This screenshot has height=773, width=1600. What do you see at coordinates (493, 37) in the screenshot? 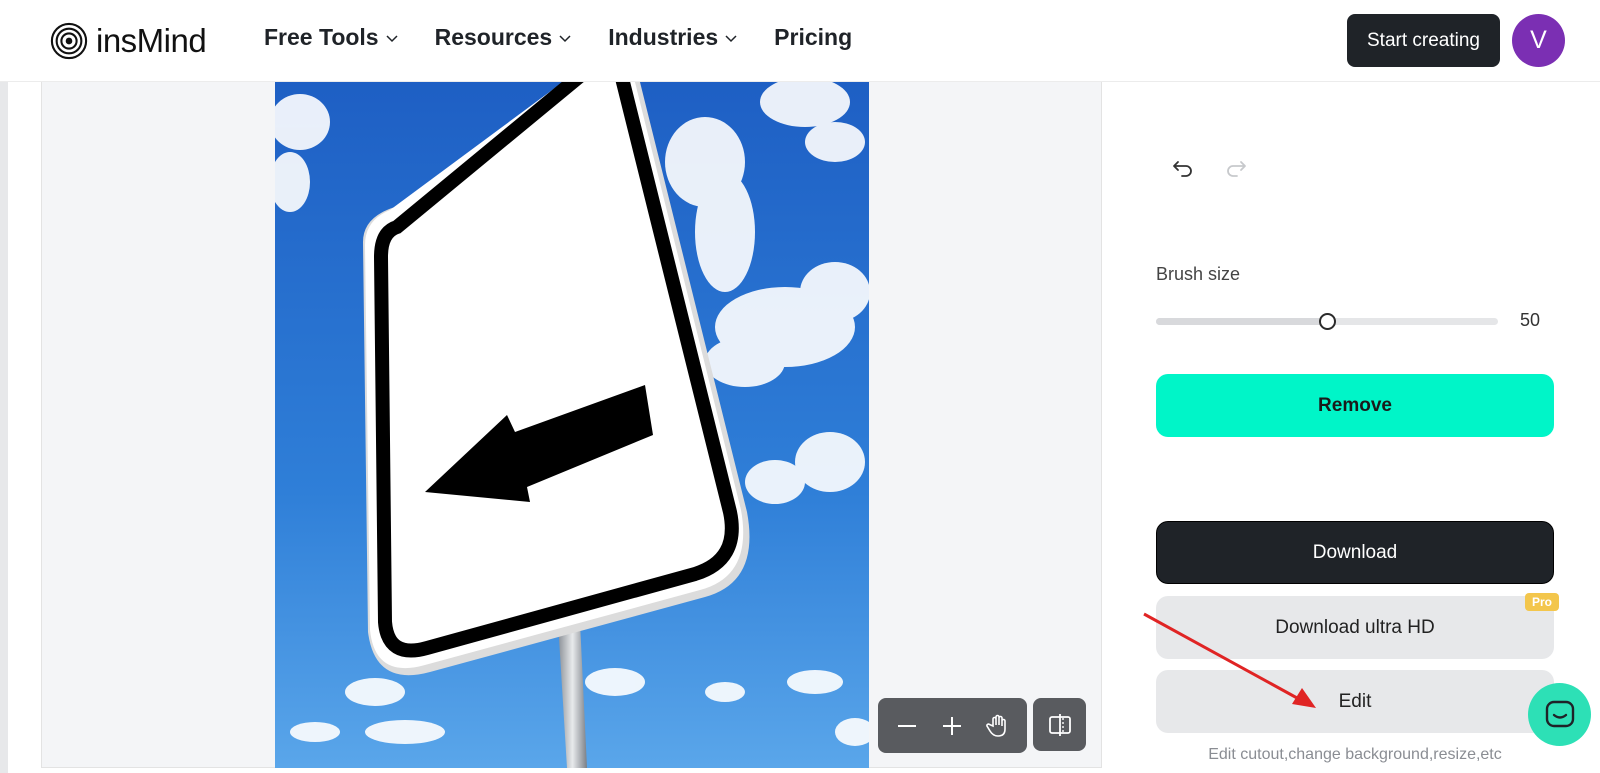
I see `nav-resources-label: Resources` at bounding box center [493, 37].